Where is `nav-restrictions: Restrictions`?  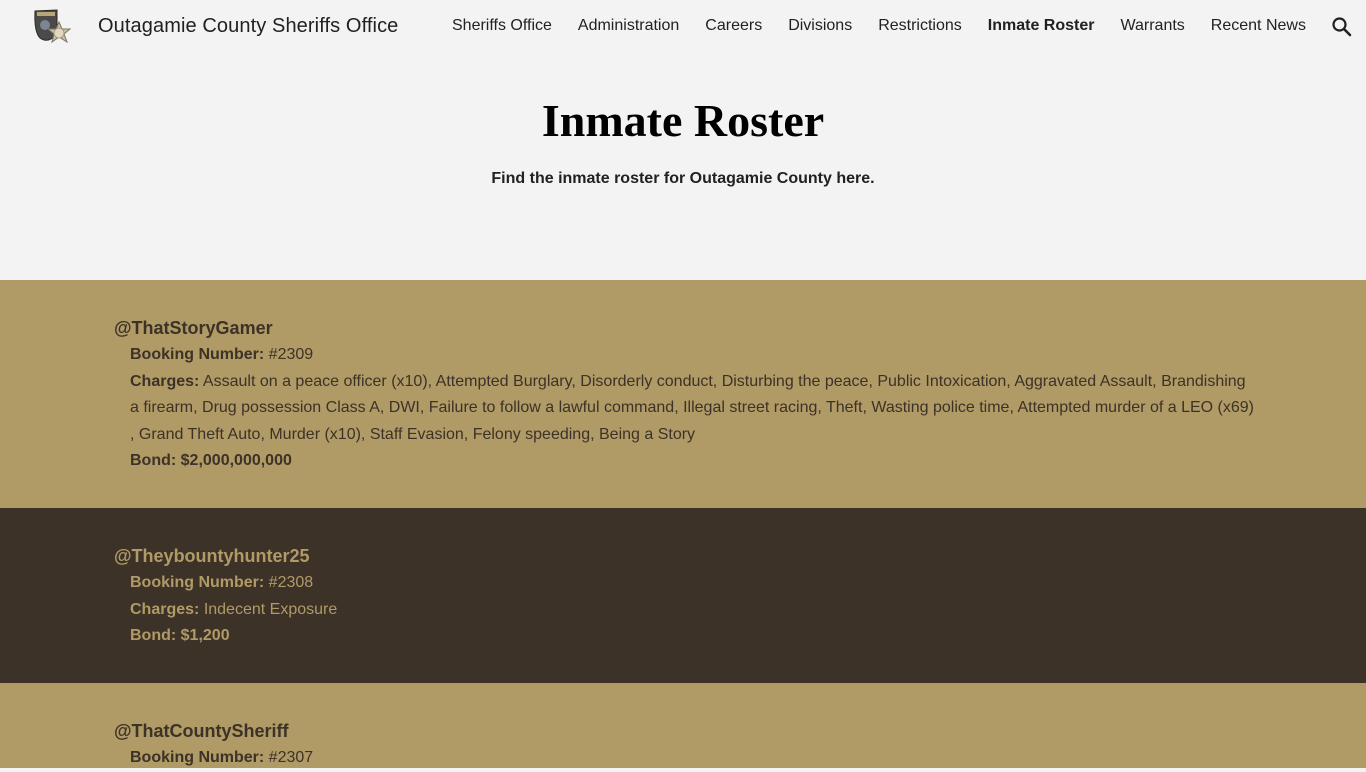
nav-restrictions: Restrictions is located at coordinates (920, 26).